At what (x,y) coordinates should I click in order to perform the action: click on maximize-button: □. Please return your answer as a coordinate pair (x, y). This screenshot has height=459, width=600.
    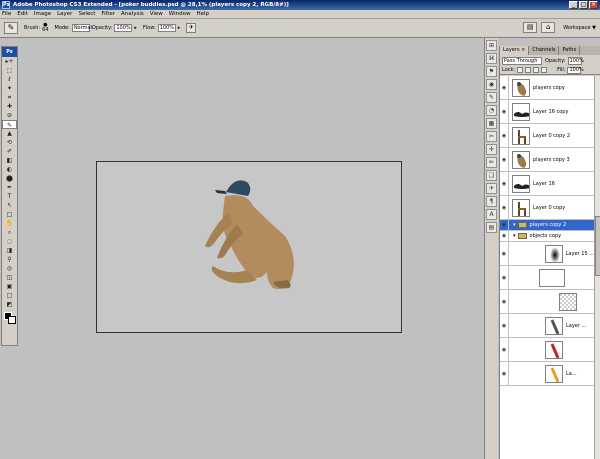
    Looking at the image, I should click on (583, 5).